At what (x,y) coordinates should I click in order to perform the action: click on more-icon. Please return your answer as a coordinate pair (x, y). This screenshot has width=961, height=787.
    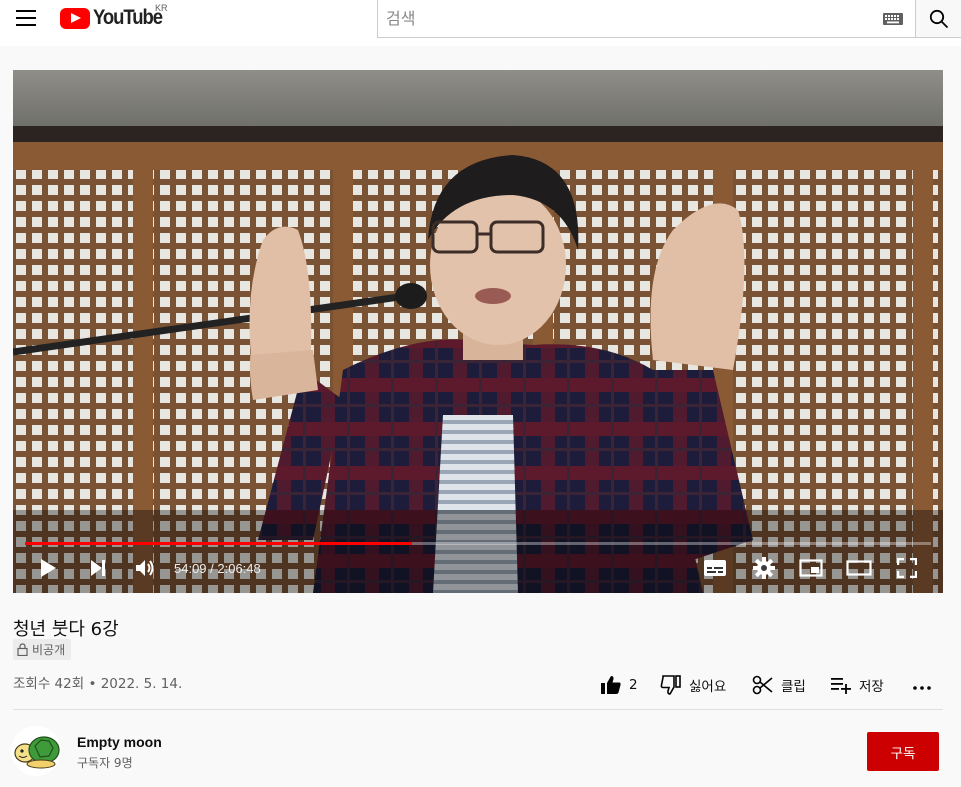
    Looking at the image, I should click on (922, 688).